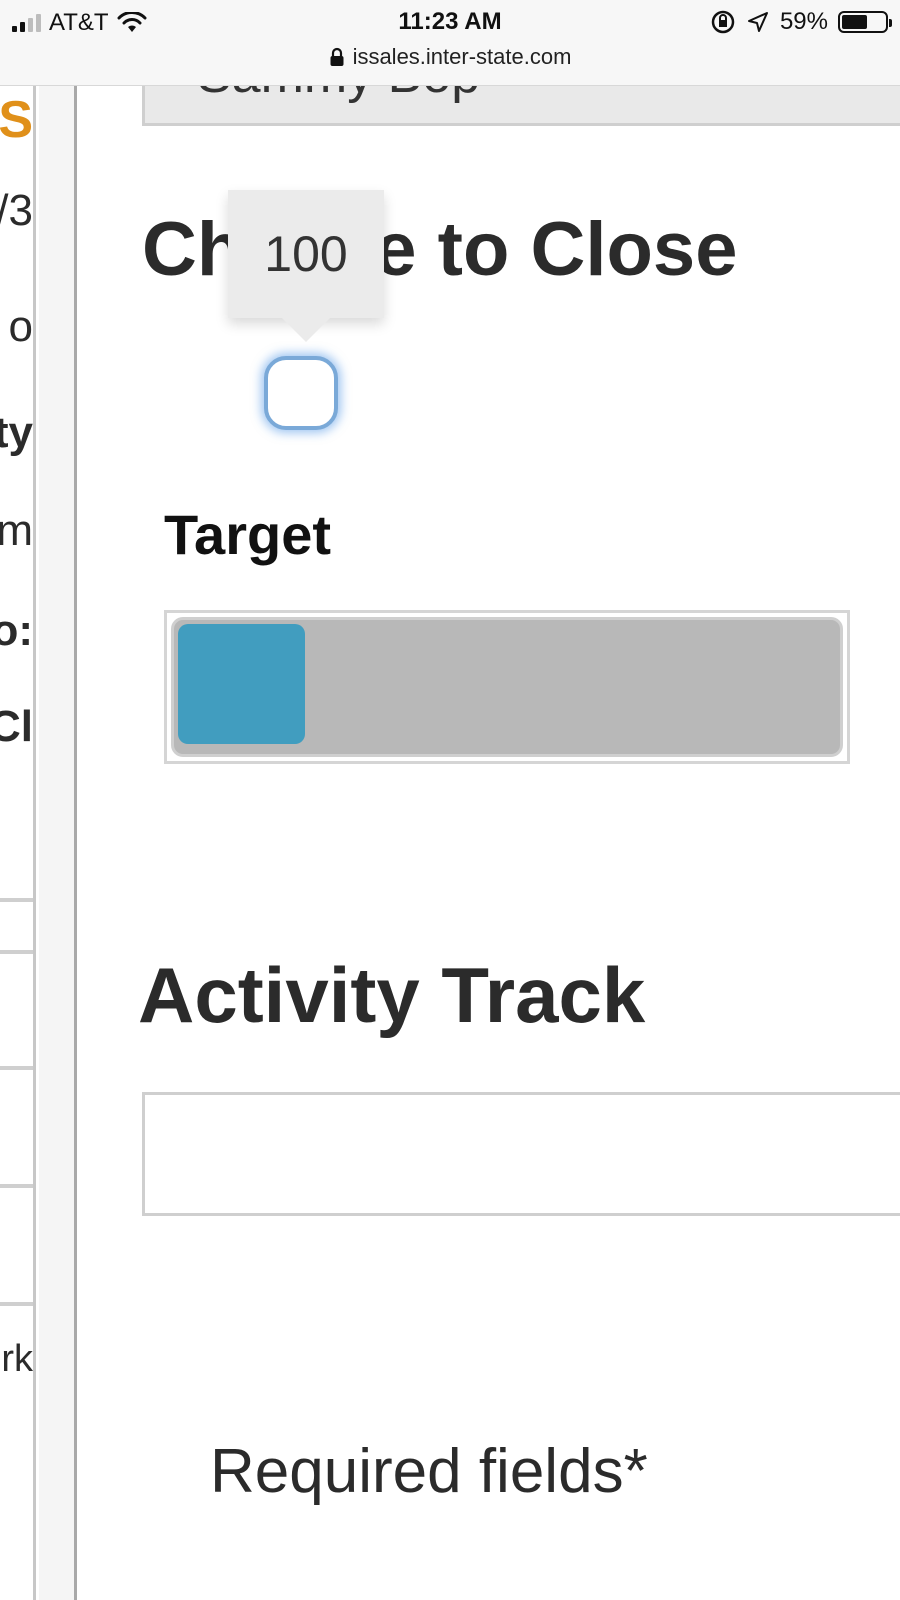  I want to click on clipped-fragment: ty, so click(16, 432).